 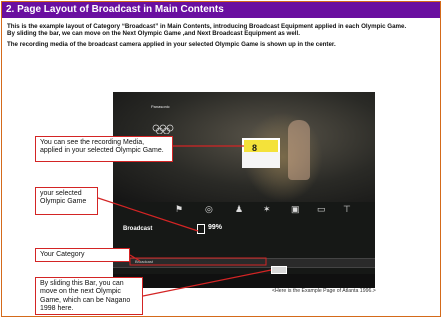 I want to click on media-number: 8, so click(x=255, y=148).